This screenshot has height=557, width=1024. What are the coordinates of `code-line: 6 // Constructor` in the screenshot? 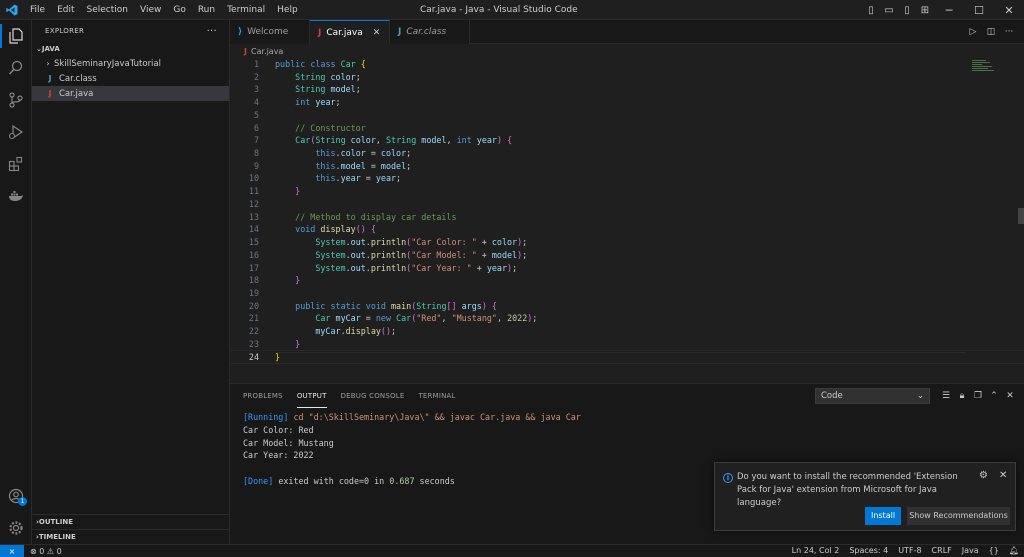 It's located at (627, 128).